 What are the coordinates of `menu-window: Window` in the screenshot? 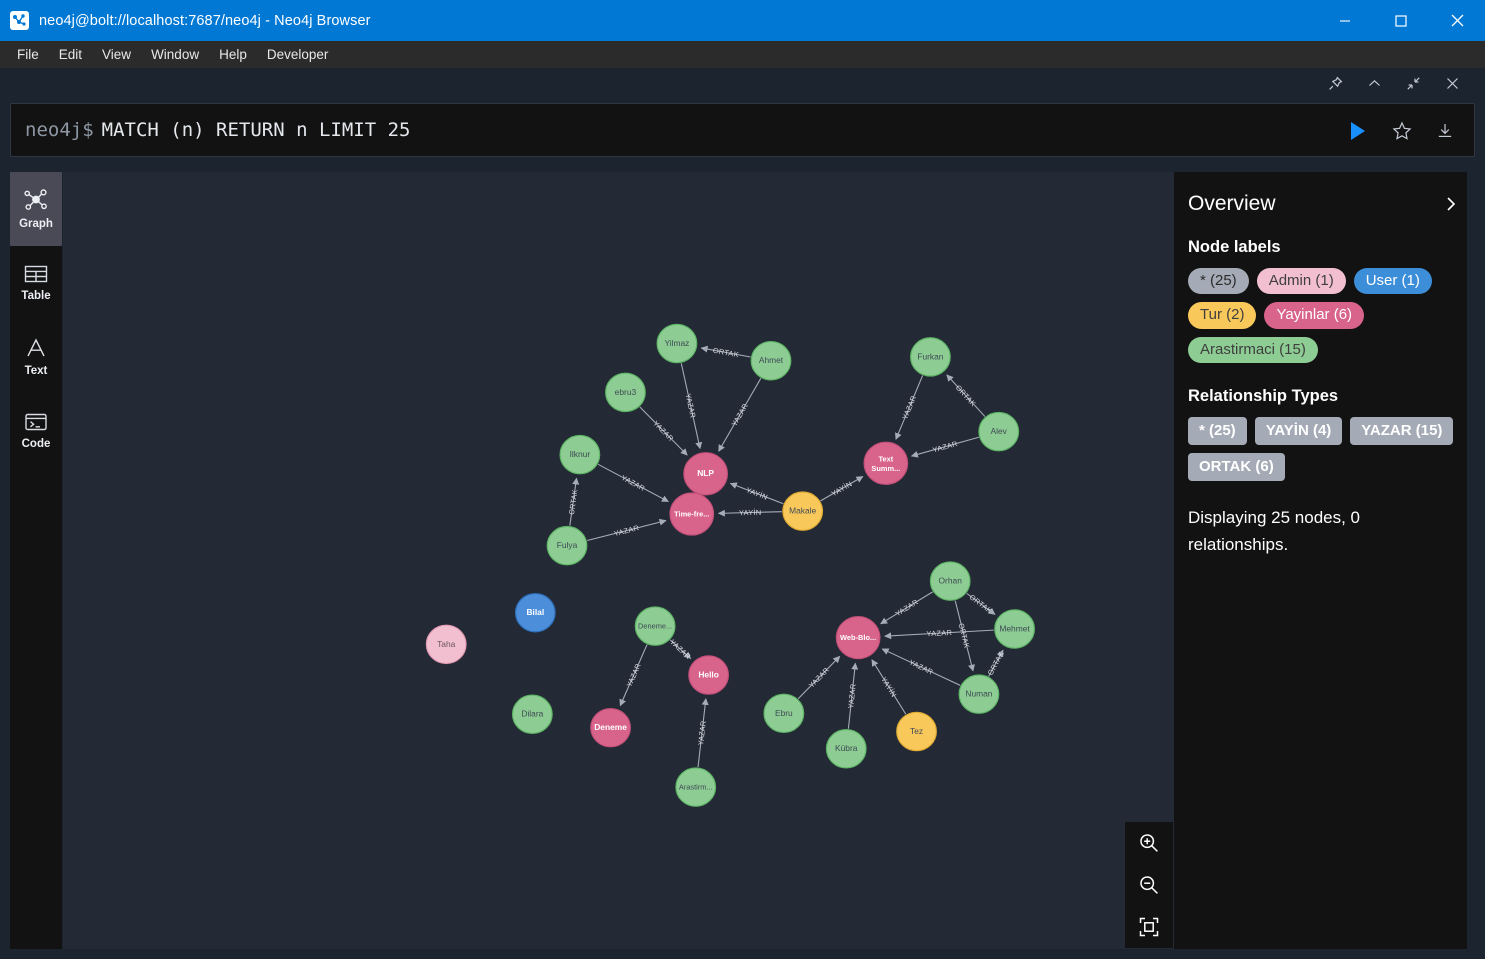 It's located at (175, 54).